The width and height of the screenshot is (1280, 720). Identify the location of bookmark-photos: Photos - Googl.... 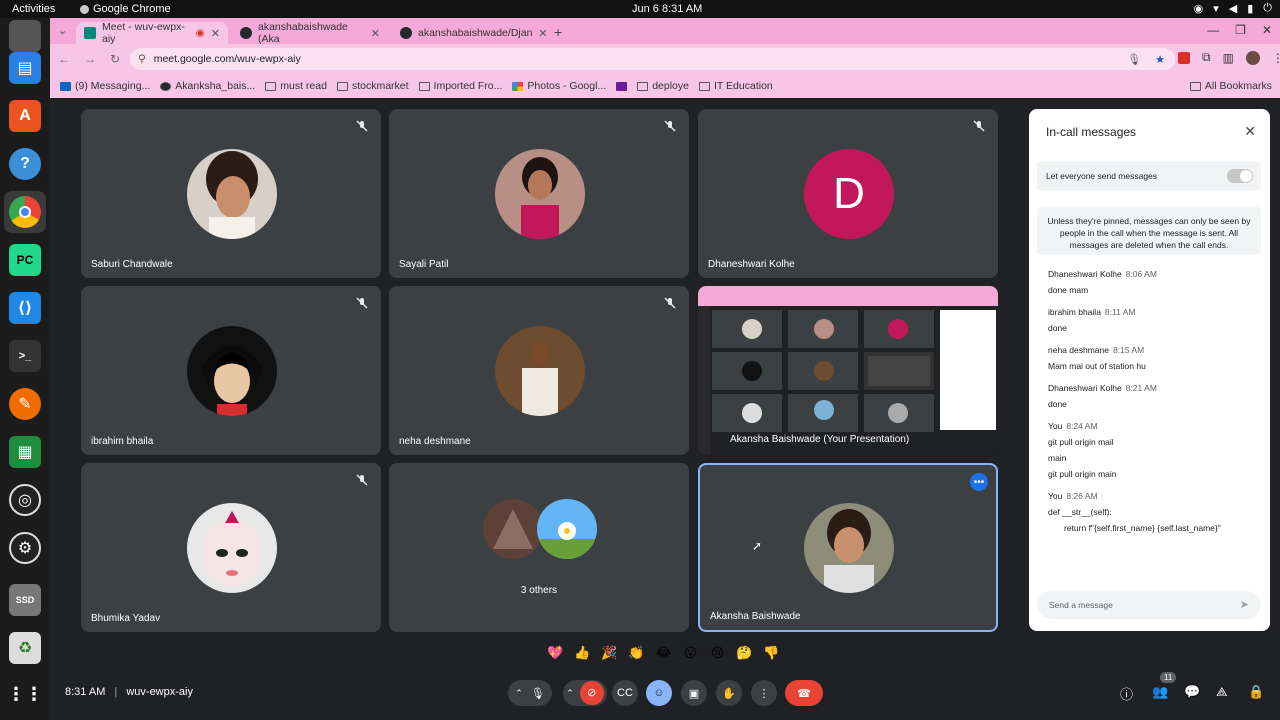
(559, 86).